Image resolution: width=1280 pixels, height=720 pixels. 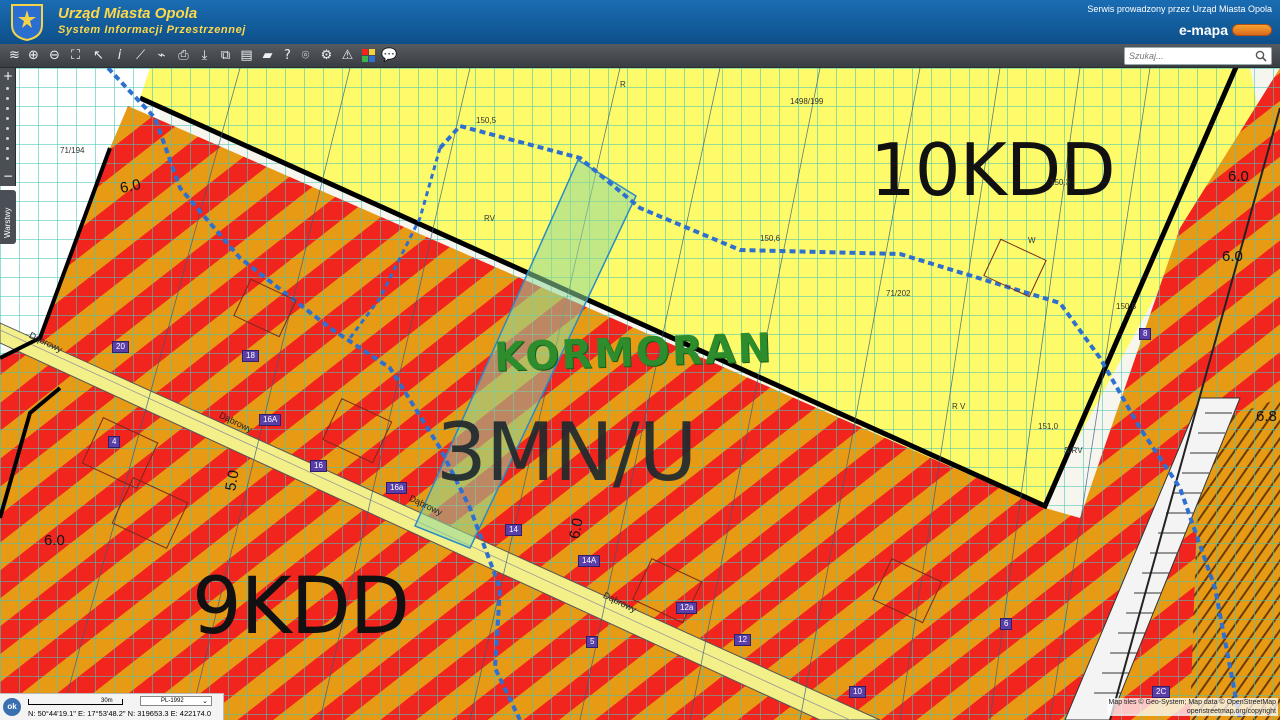 What do you see at coordinates (1032, 240) in the screenshot?
I see `parcel-label: W` at bounding box center [1032, 240].